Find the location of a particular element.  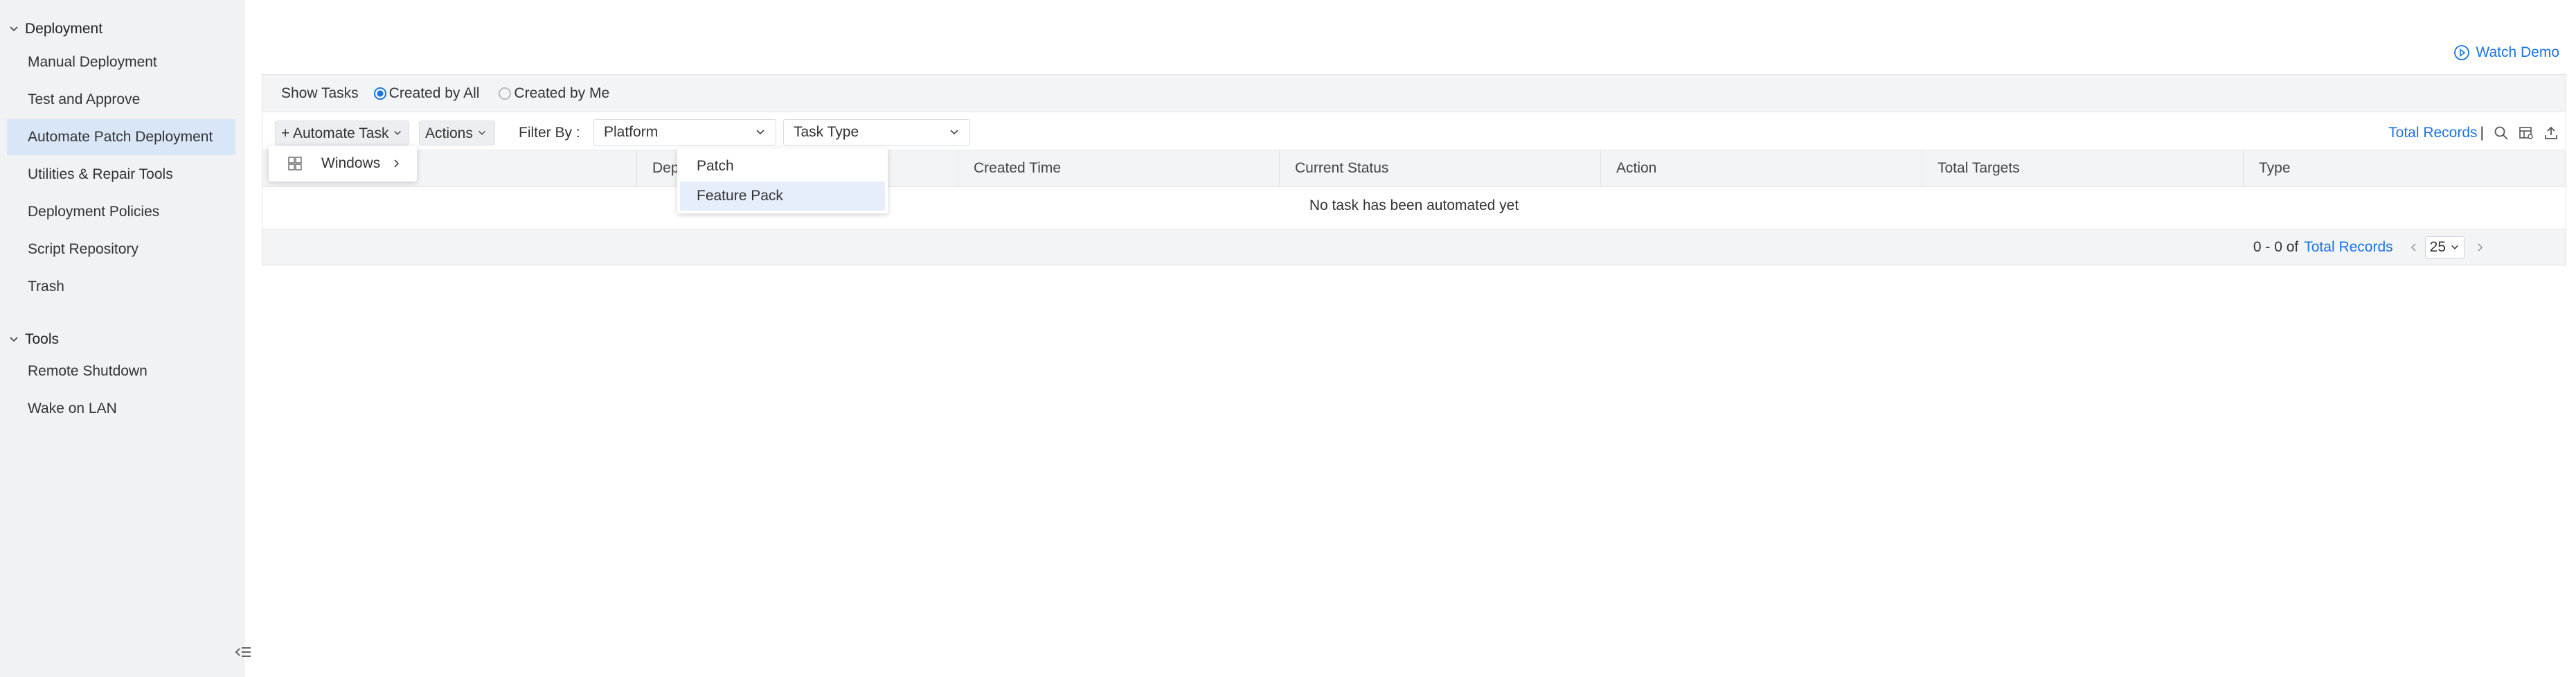

empty-table-message: No task has been automated yet is located at coordinates (1414, 205).